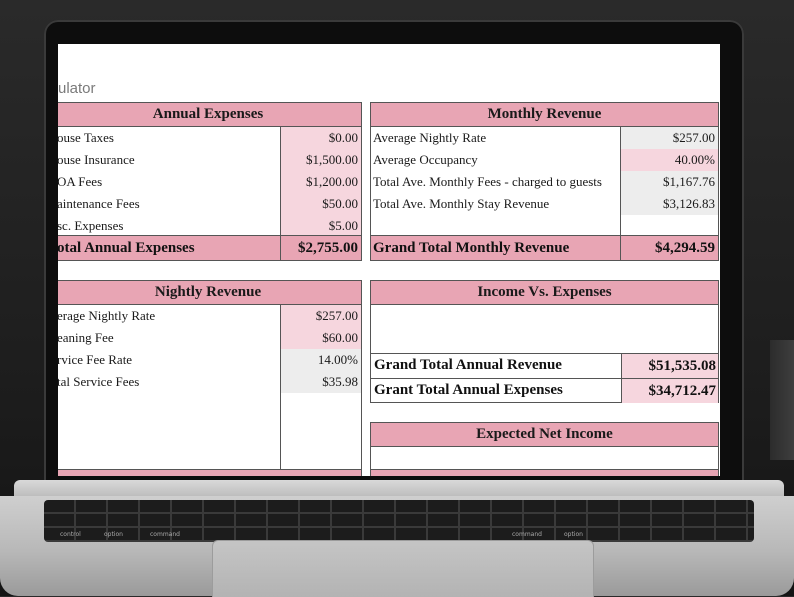 Image resolution: width=794 pixels, height=597 pixels. Describe the element at coordinates (544, 472) in the screenshot. I see `expected-net-income-value-strip` at that location.